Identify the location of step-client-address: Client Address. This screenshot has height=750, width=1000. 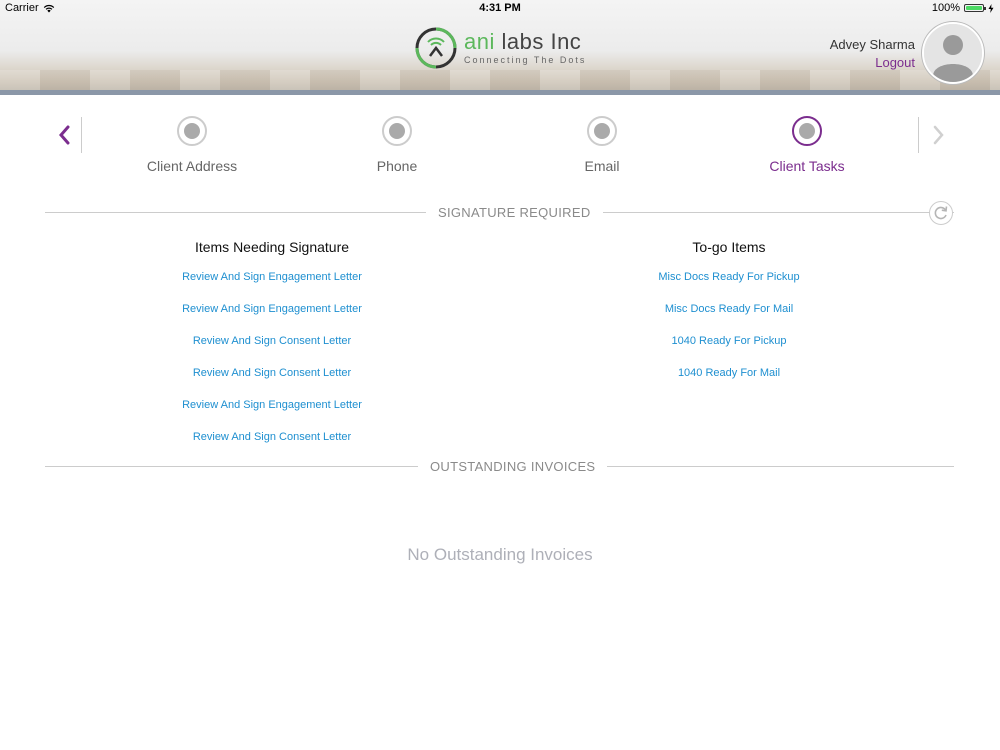
(192, 145).